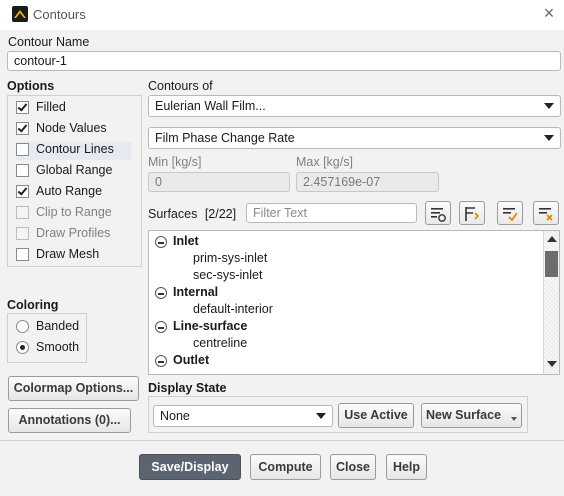  Describe the element at coordinates (68, 254) in the screenshot. I see `option-label: Draw Mesh` at that location.